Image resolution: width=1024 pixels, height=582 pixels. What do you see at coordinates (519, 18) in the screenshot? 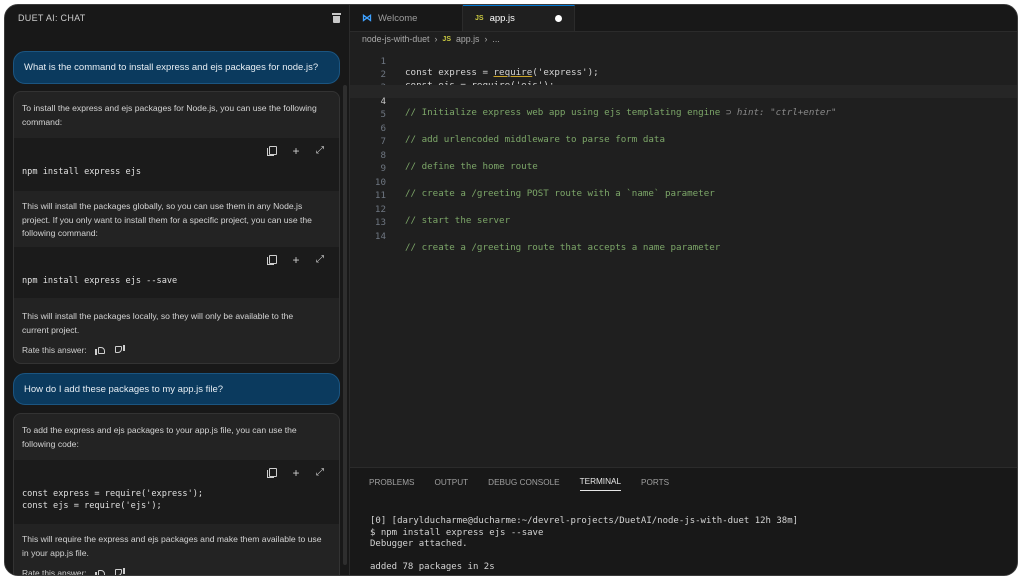
I see `tab-app-js: JS app.js` at bounding box center [519, 18].